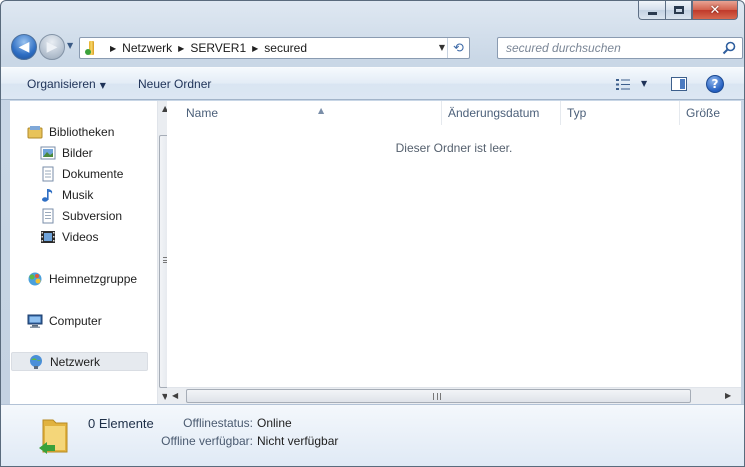  Describe the element at coordinates (703, 113) in the screenshot. I see `column-header-label: Größe` at that location.